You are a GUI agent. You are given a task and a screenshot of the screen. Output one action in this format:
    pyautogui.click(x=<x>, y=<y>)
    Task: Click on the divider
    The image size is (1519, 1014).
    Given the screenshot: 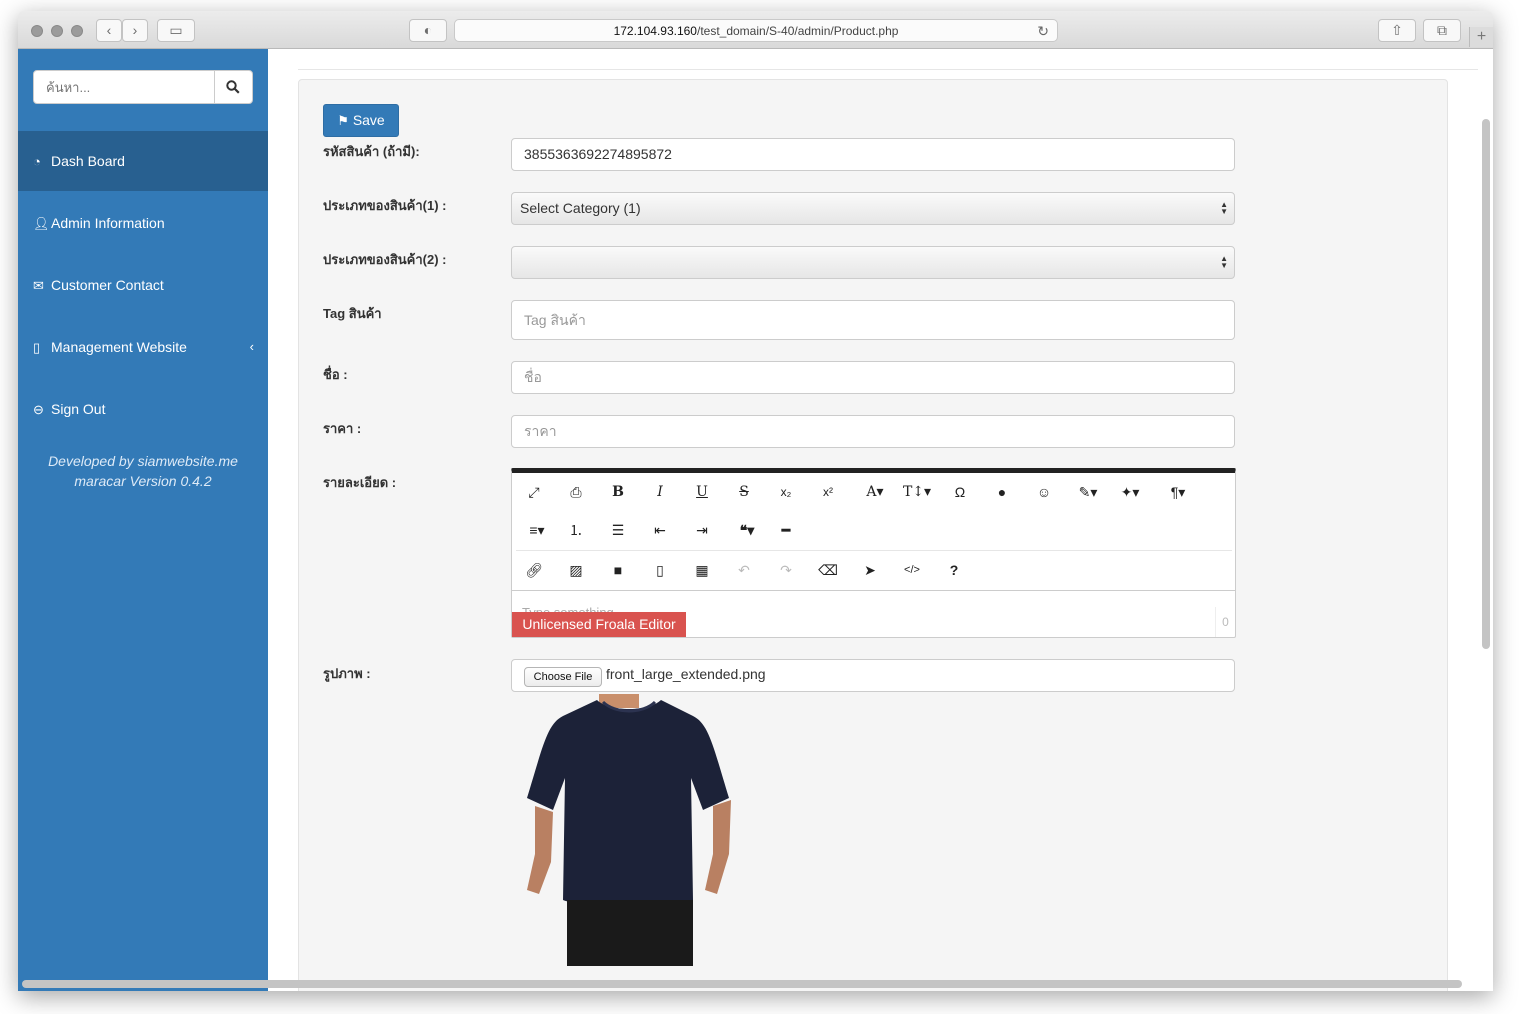 What is the action you would take?
    pyautogui.click(x=888, y=69)
    